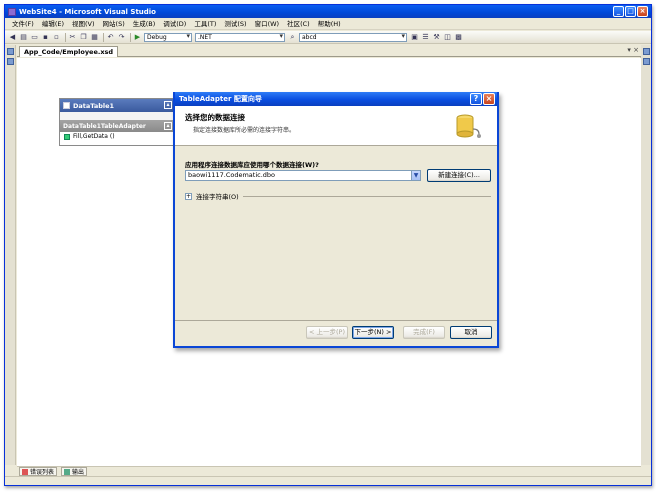 The width and height of the screenshot is (656, 492). Describe the element at coordinates (476, 99) in the screenshot. I see `help-button: ?` at that location.